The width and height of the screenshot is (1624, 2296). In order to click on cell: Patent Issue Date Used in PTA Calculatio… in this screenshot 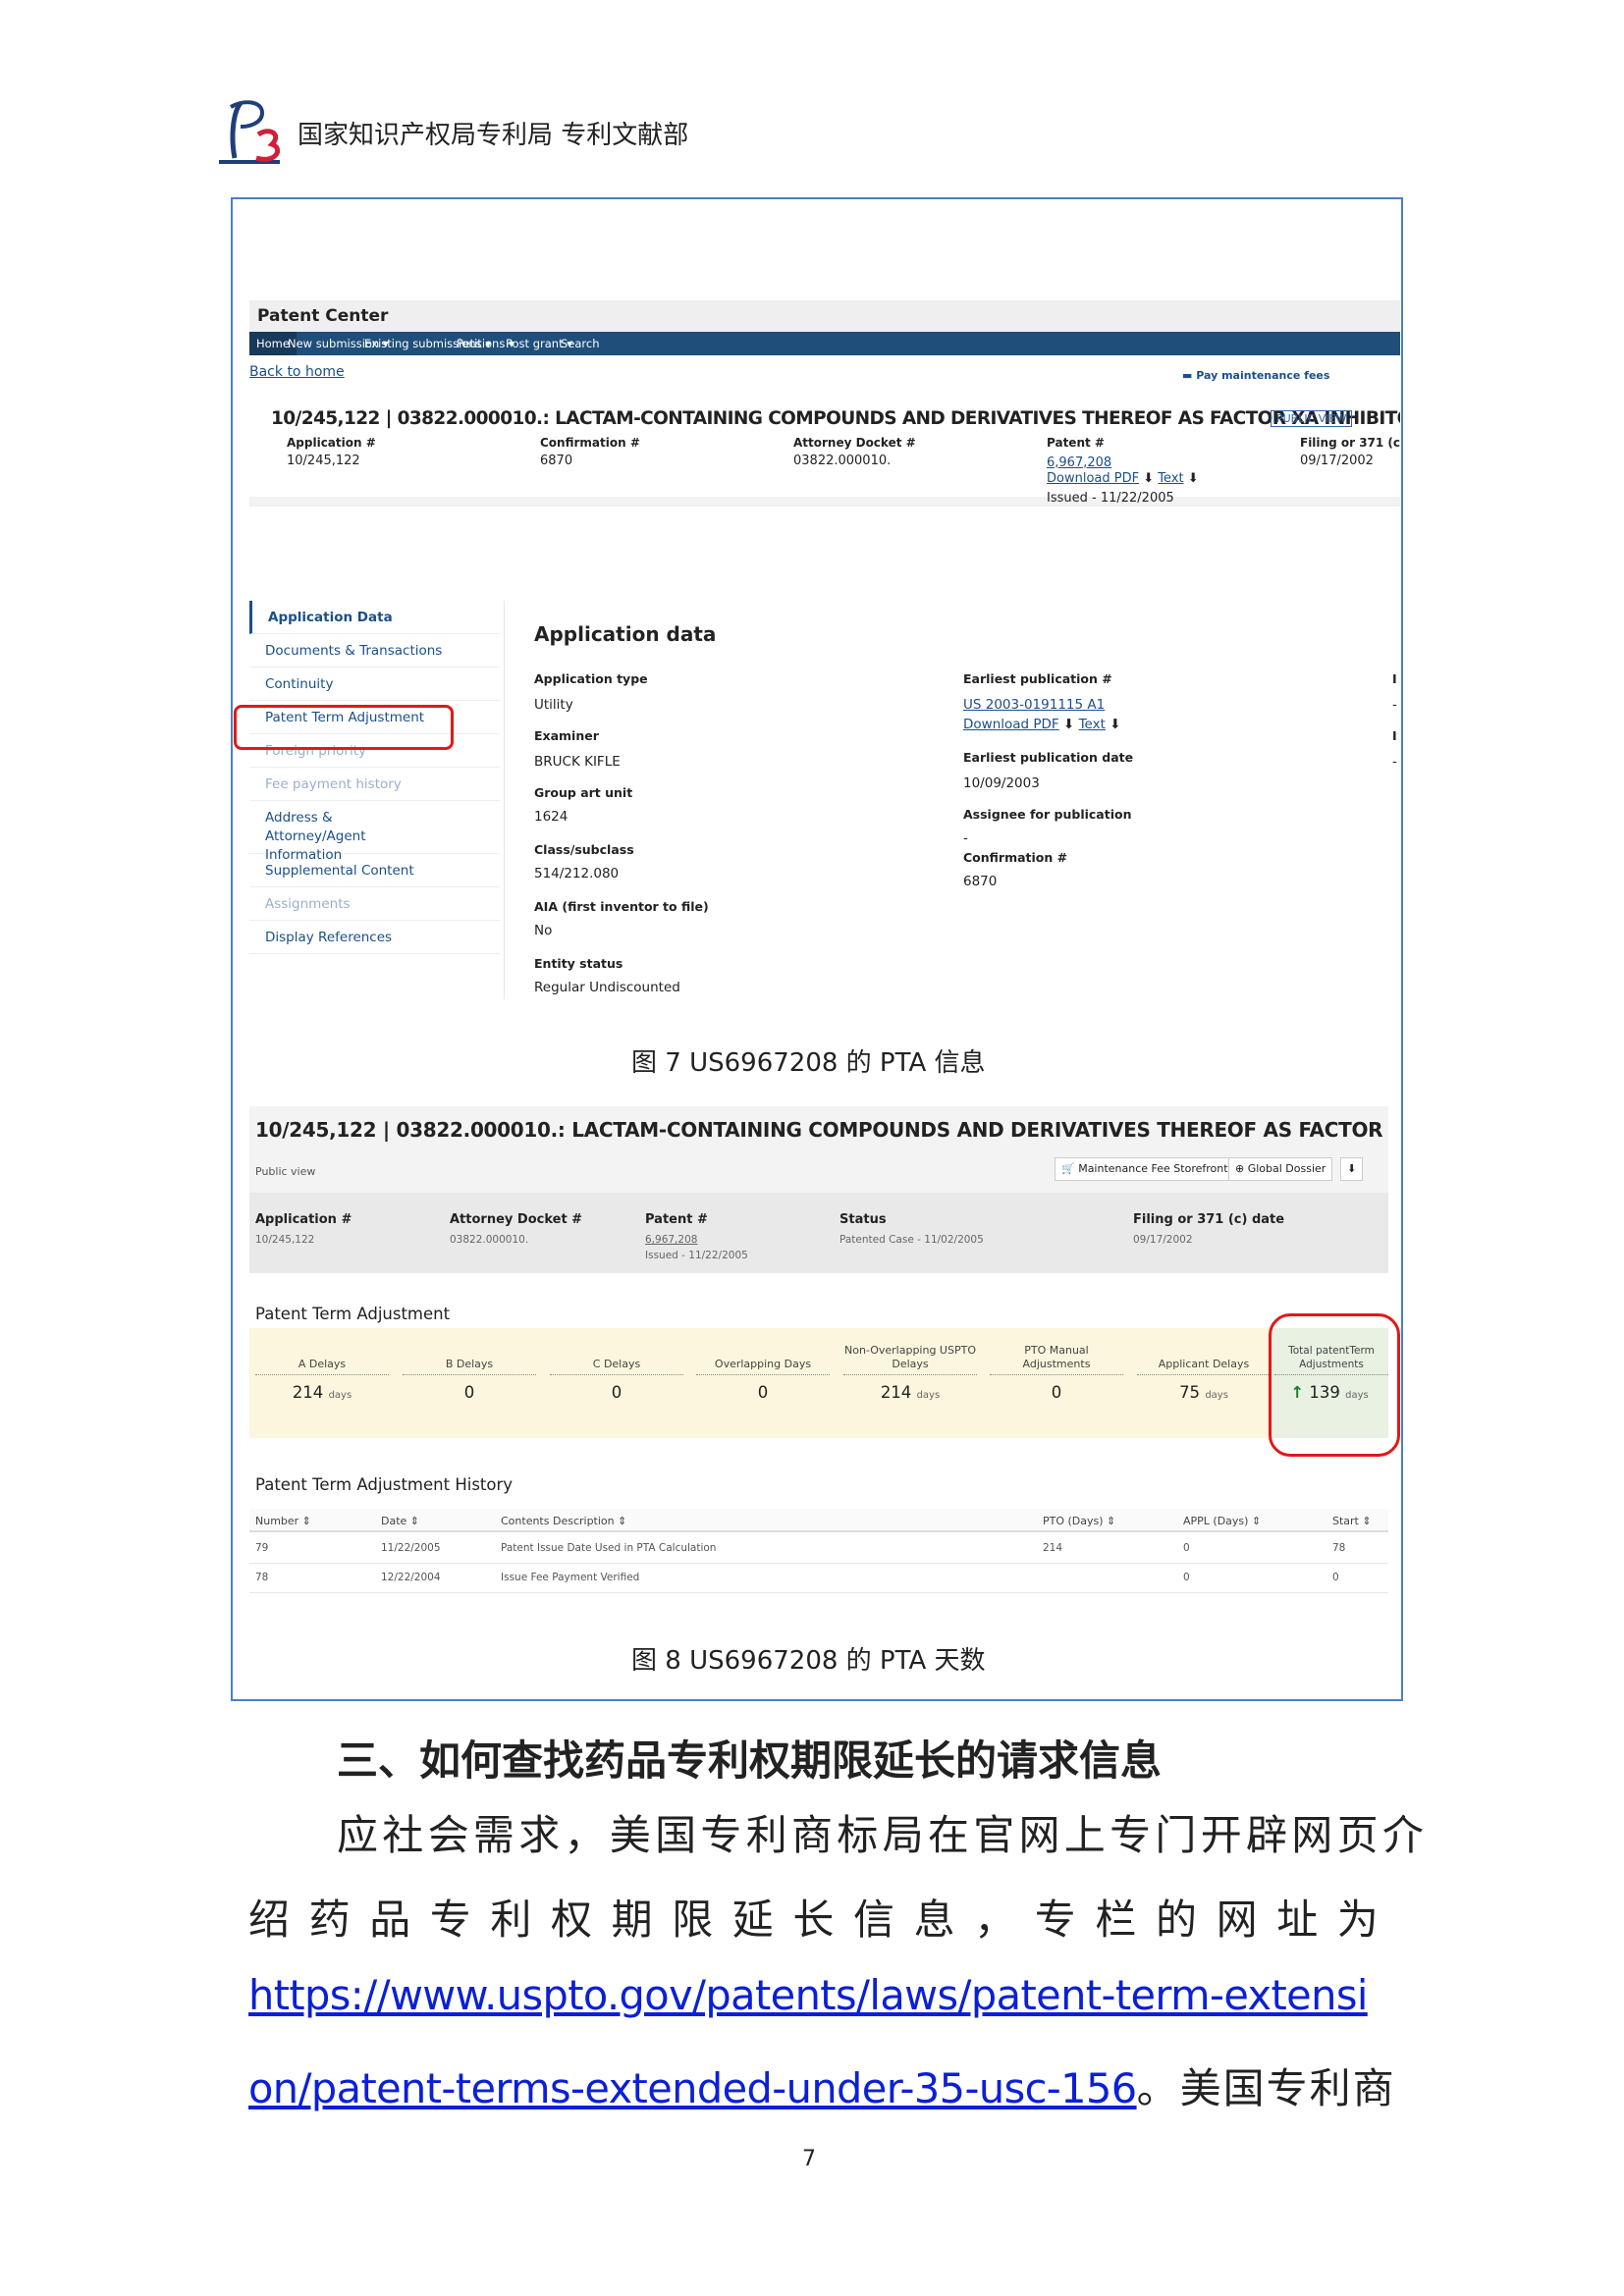, I will do `click(609, 1548)`.